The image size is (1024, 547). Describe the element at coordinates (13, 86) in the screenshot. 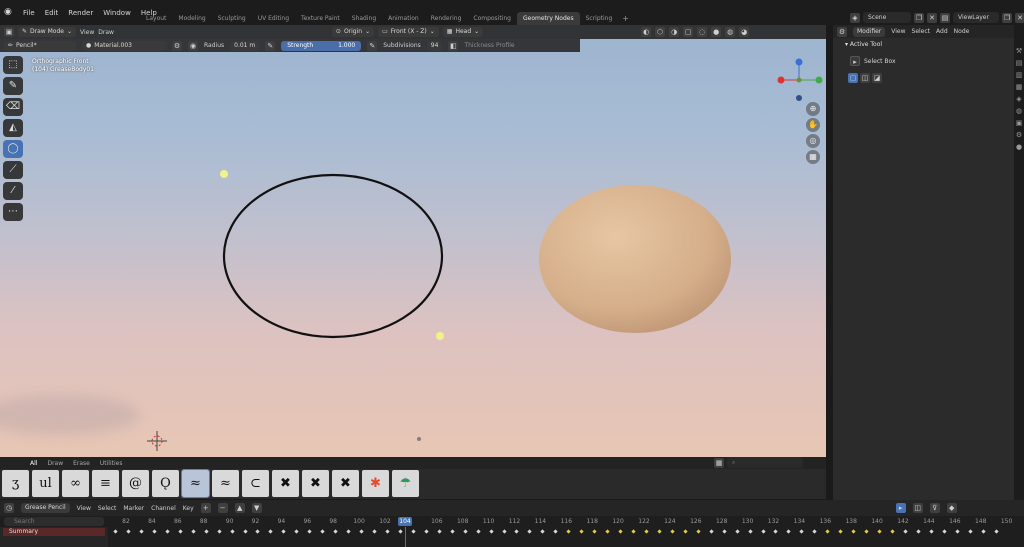

I see `draw-tool-icon: ✎` at that location.